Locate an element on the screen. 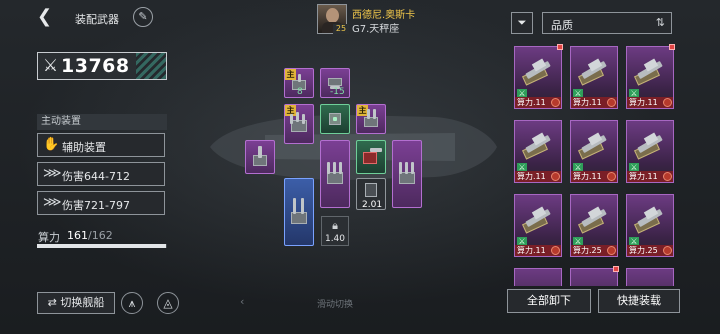 This screenshot has height=334, width=720. slot-value: 8 is located at coordinates (300, 92).